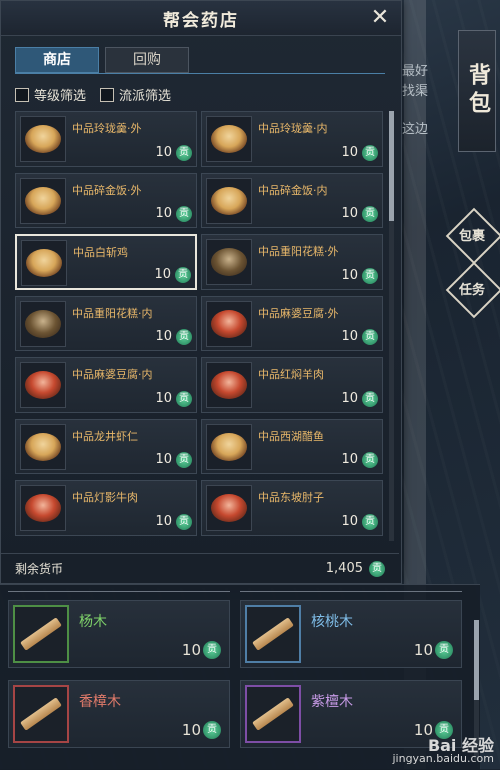  Describe the element at coordinates (292, 446) in the screenshot. I see `shop-item: 中品西湖醋鱼 10 贡` at that location.